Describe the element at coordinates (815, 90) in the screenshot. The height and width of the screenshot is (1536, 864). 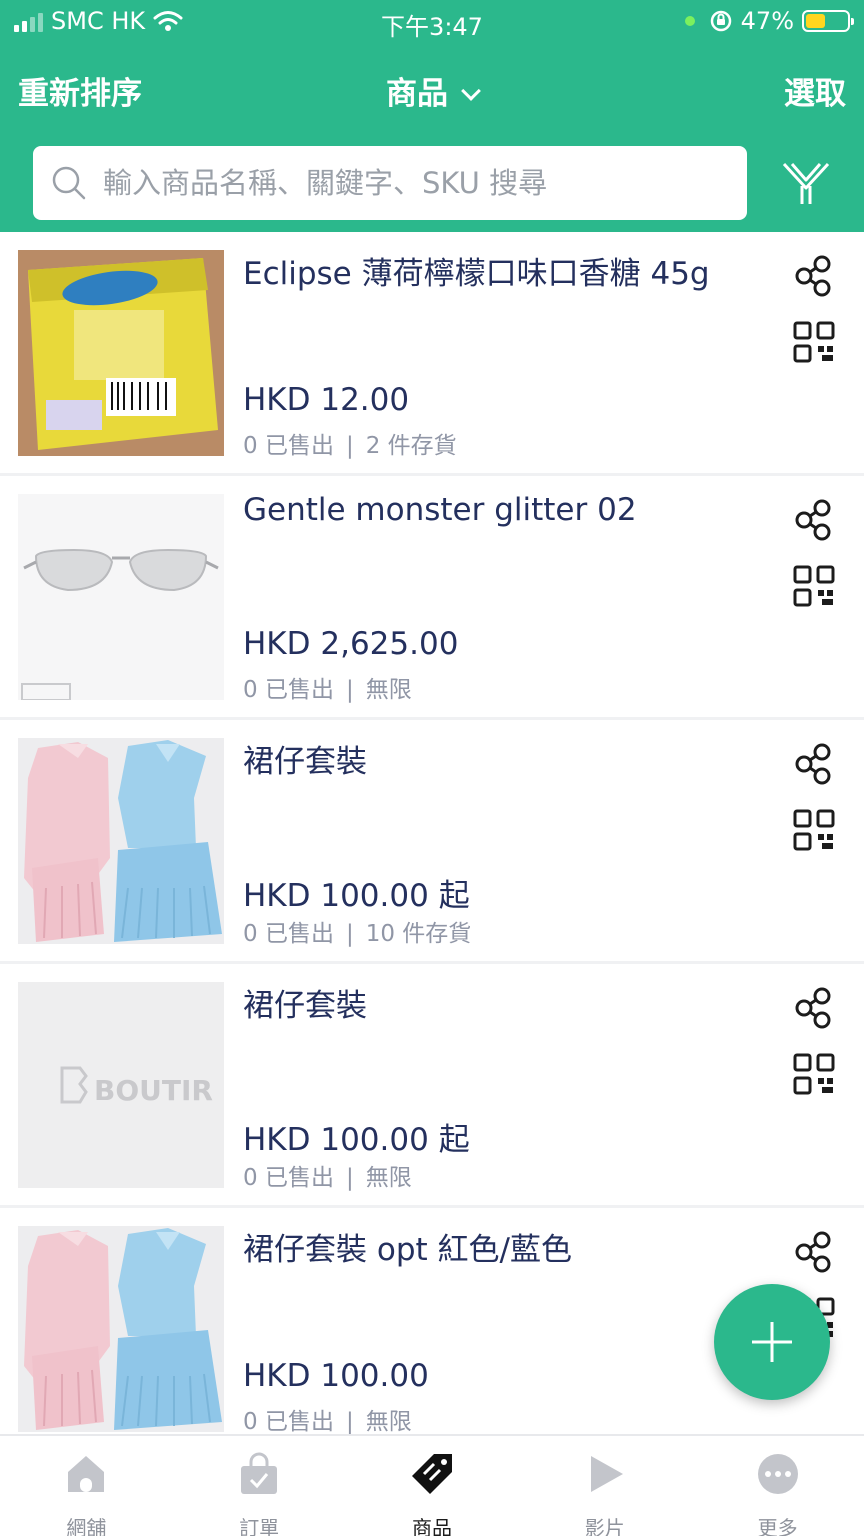
I see `select-button: 選取` at that location.